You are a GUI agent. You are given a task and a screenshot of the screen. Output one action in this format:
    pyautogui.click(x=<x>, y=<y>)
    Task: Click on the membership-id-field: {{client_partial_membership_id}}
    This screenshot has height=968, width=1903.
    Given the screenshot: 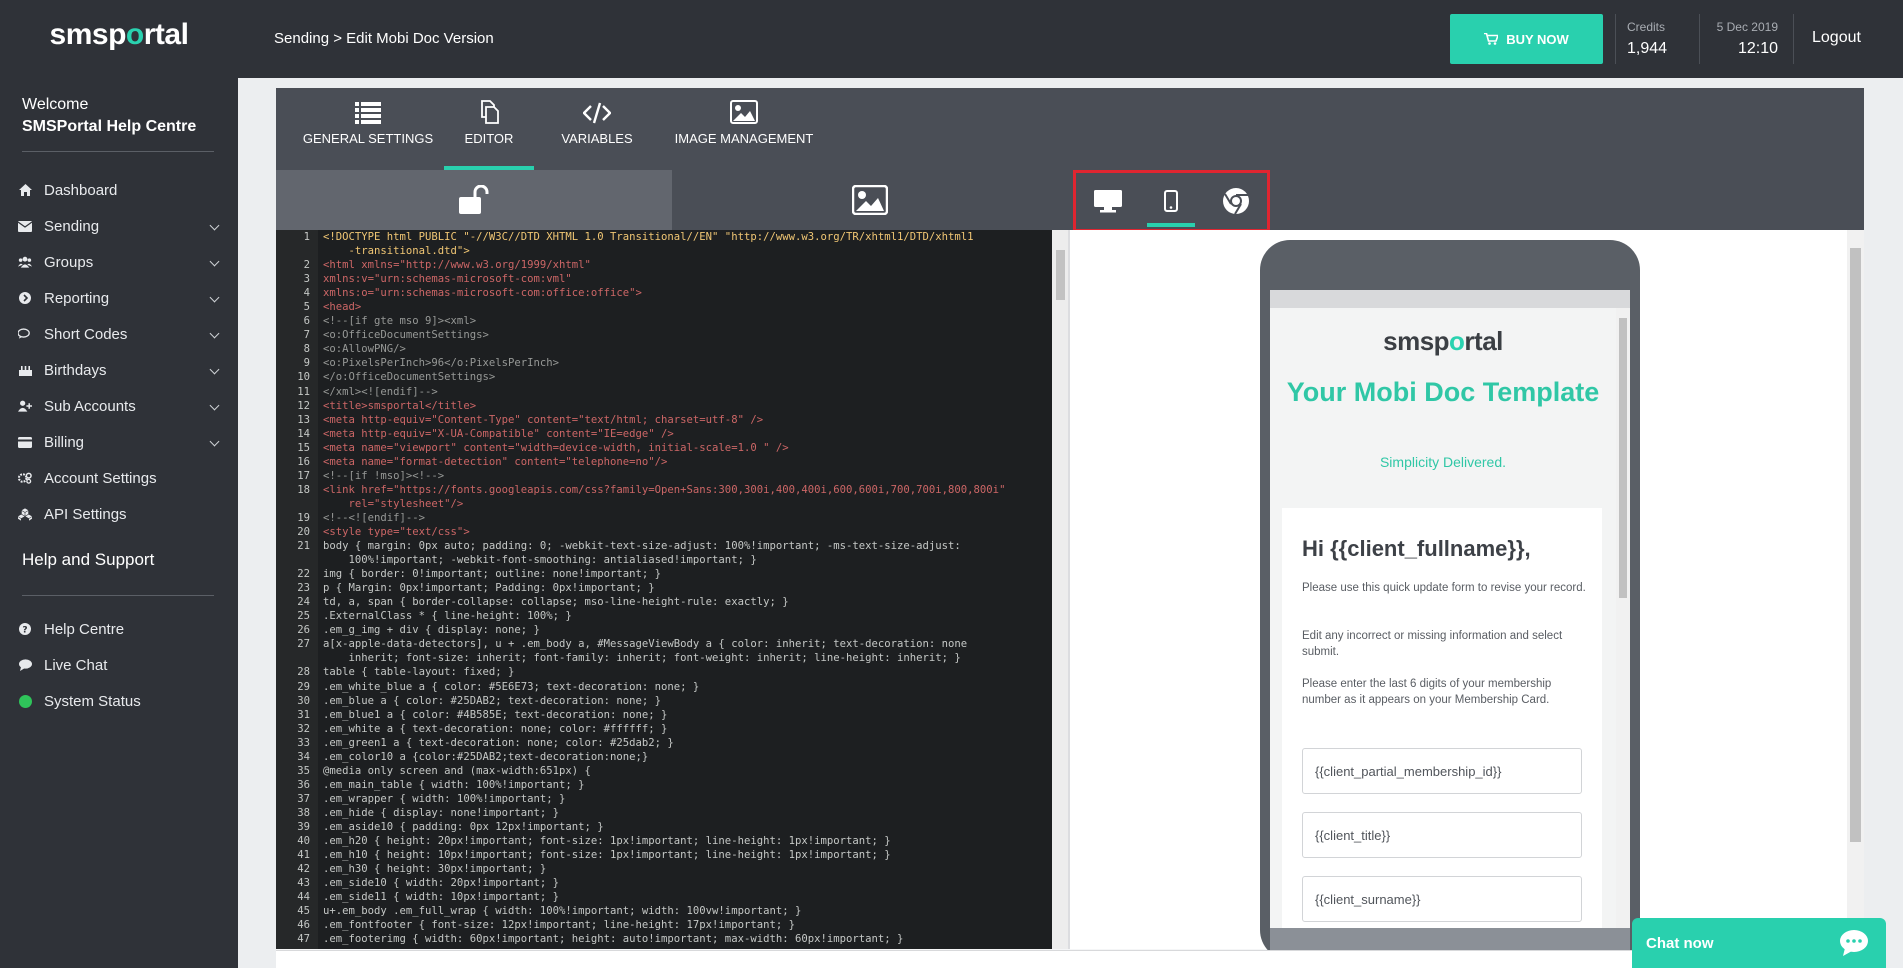 What is the action you would take?
    pyautogui.click(x=1442, y=771)
    